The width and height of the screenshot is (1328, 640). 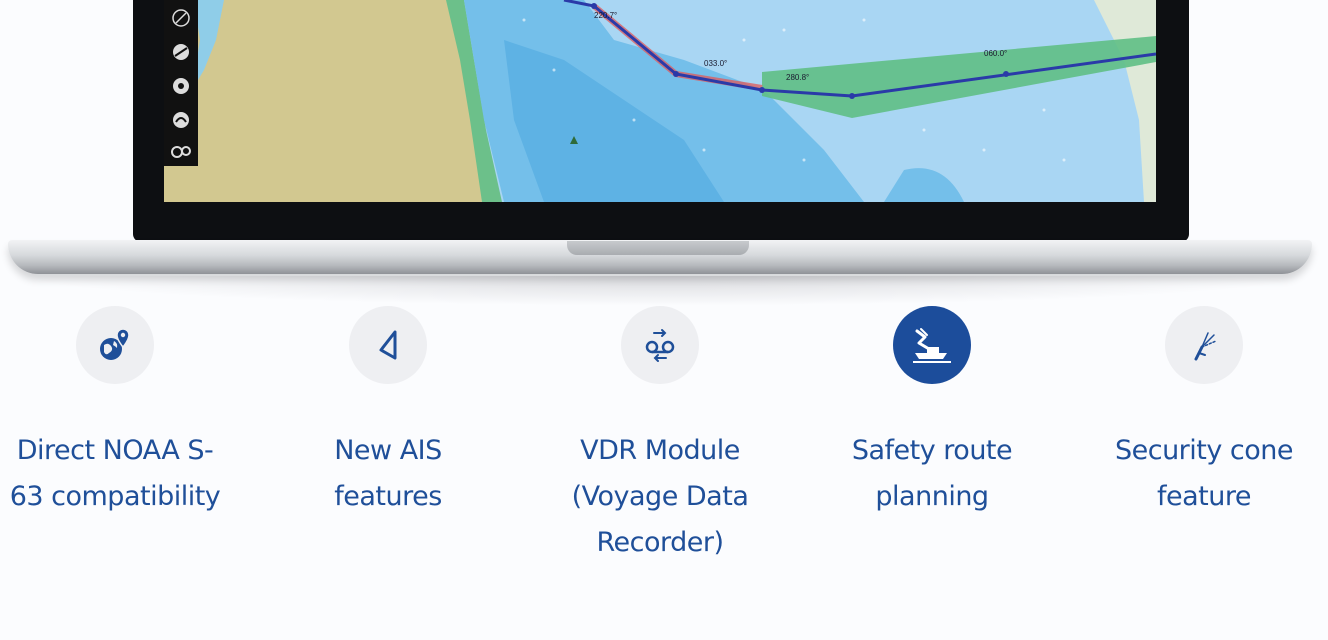 What do you see at coordinates (1204, 345) in the screenshot?
I see `security-cone-icon` at bounding box center [1204, 345].